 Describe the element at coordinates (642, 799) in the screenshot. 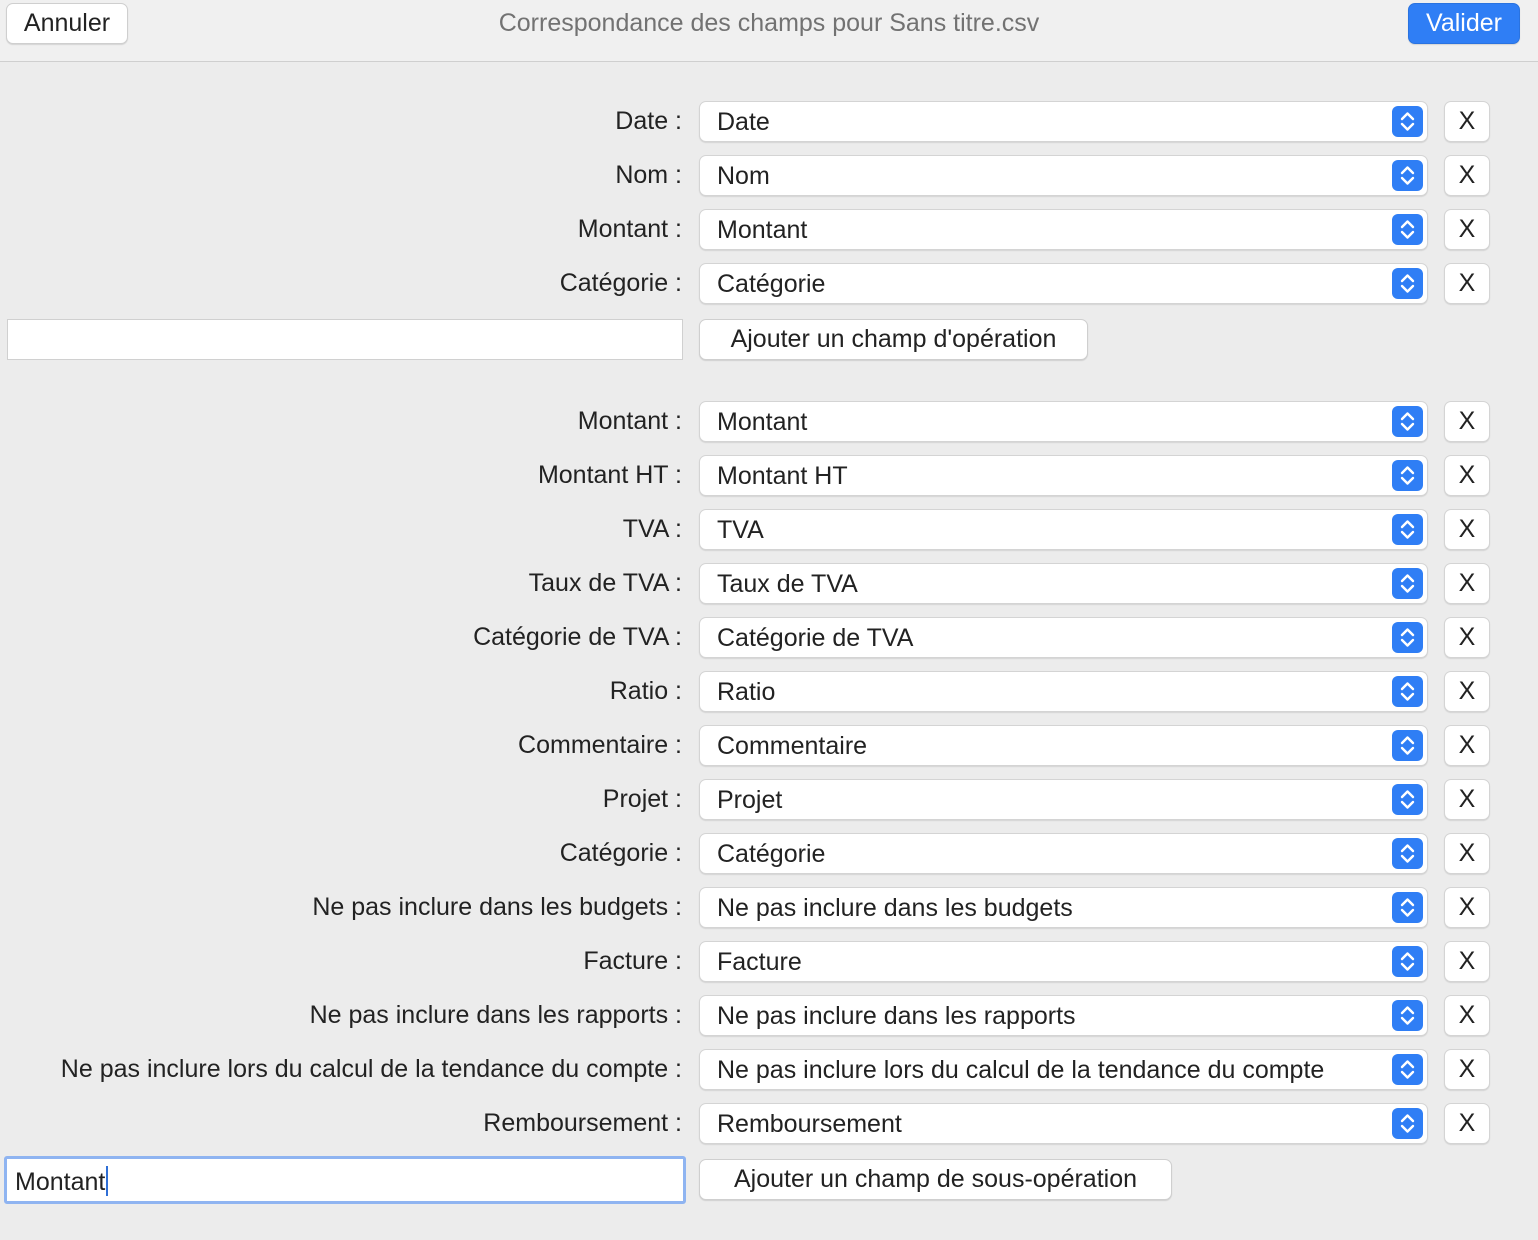

I see `field-label-projet: Projet :` at that location.